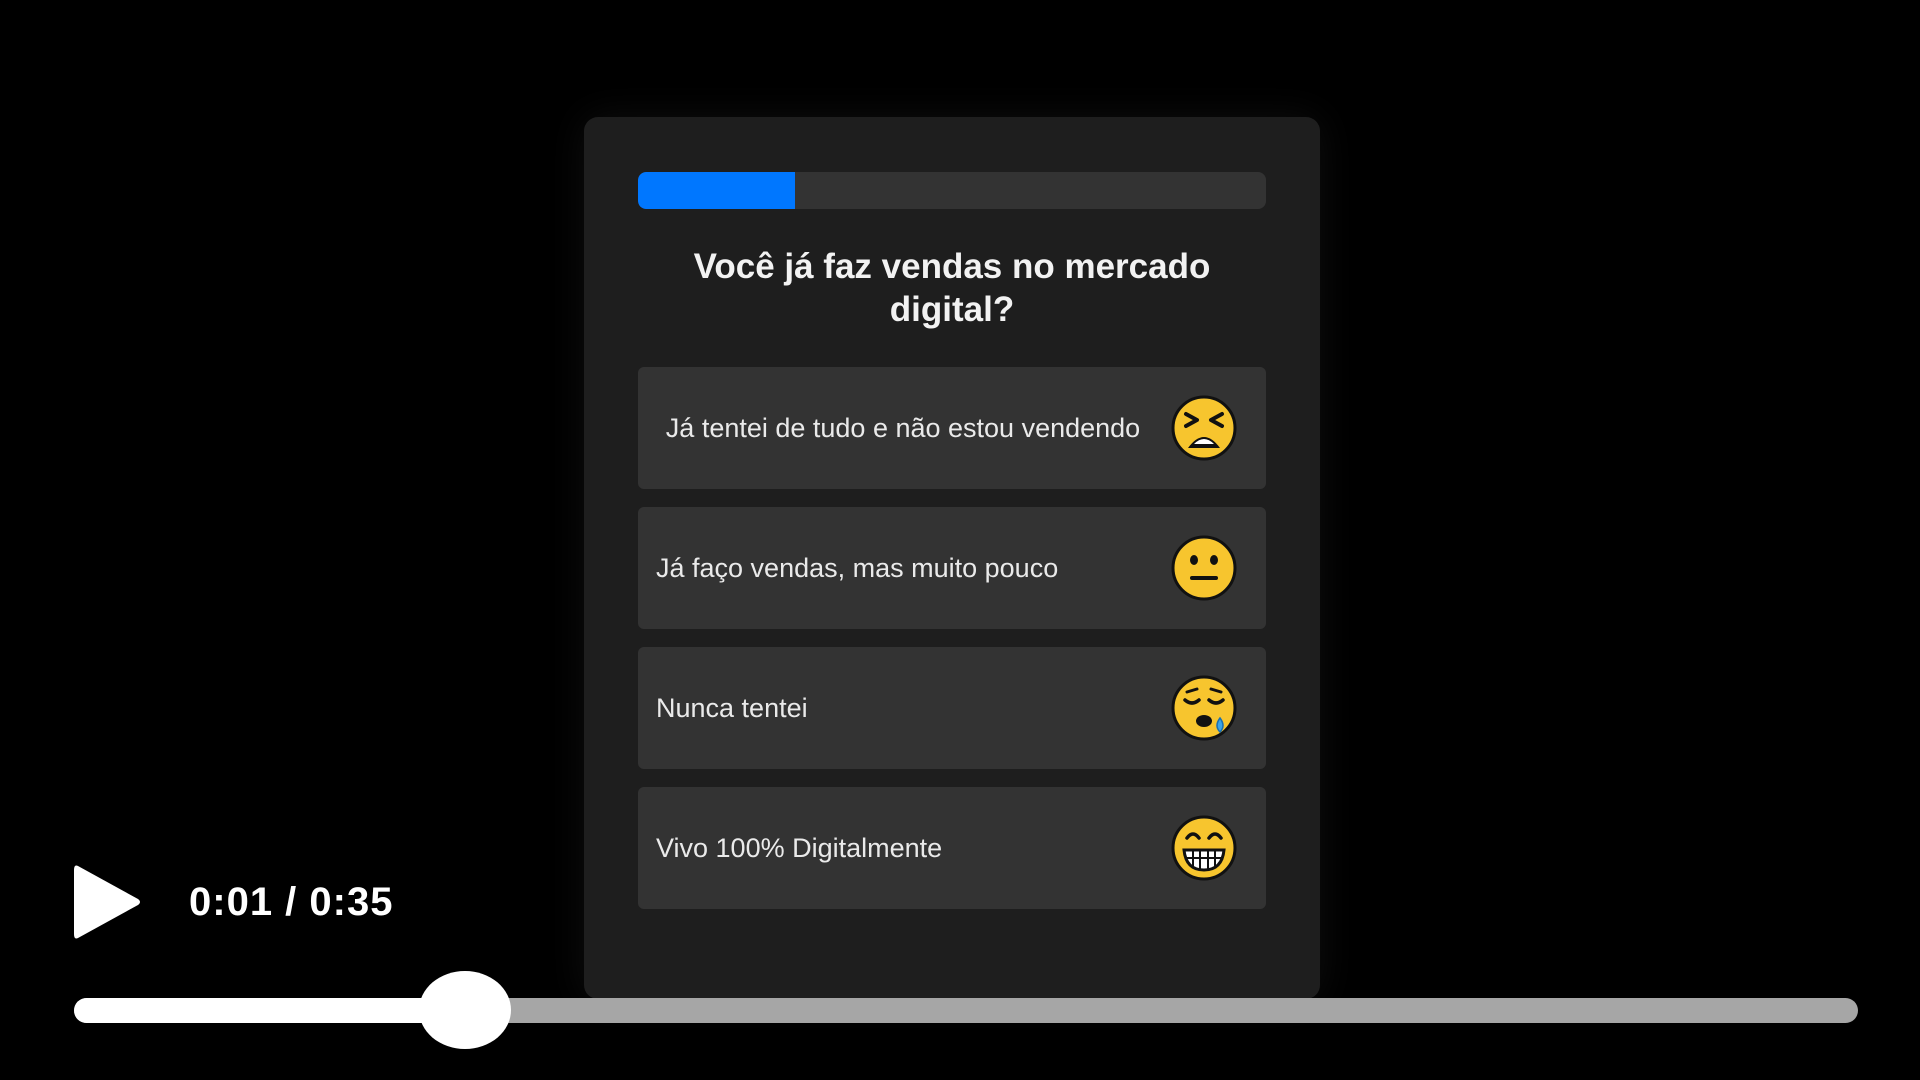  I want to click on option-label: Vivo 100% Digitalmente, so click(799, 848).